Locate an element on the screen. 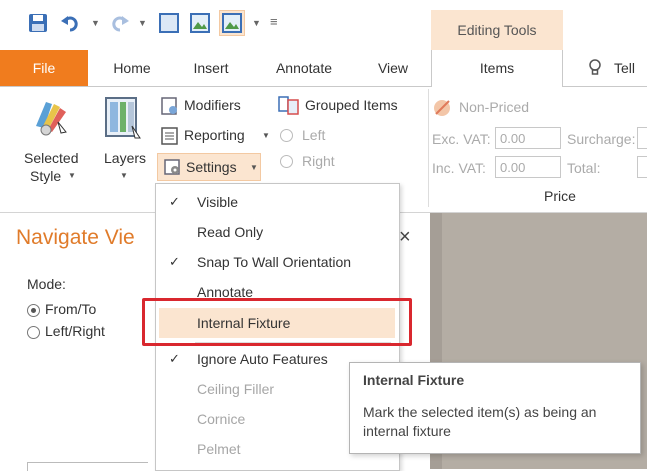 This screenshot has height=471, width=647. tooltip-title: Internal Fixture is located at coordinates (414, 380).